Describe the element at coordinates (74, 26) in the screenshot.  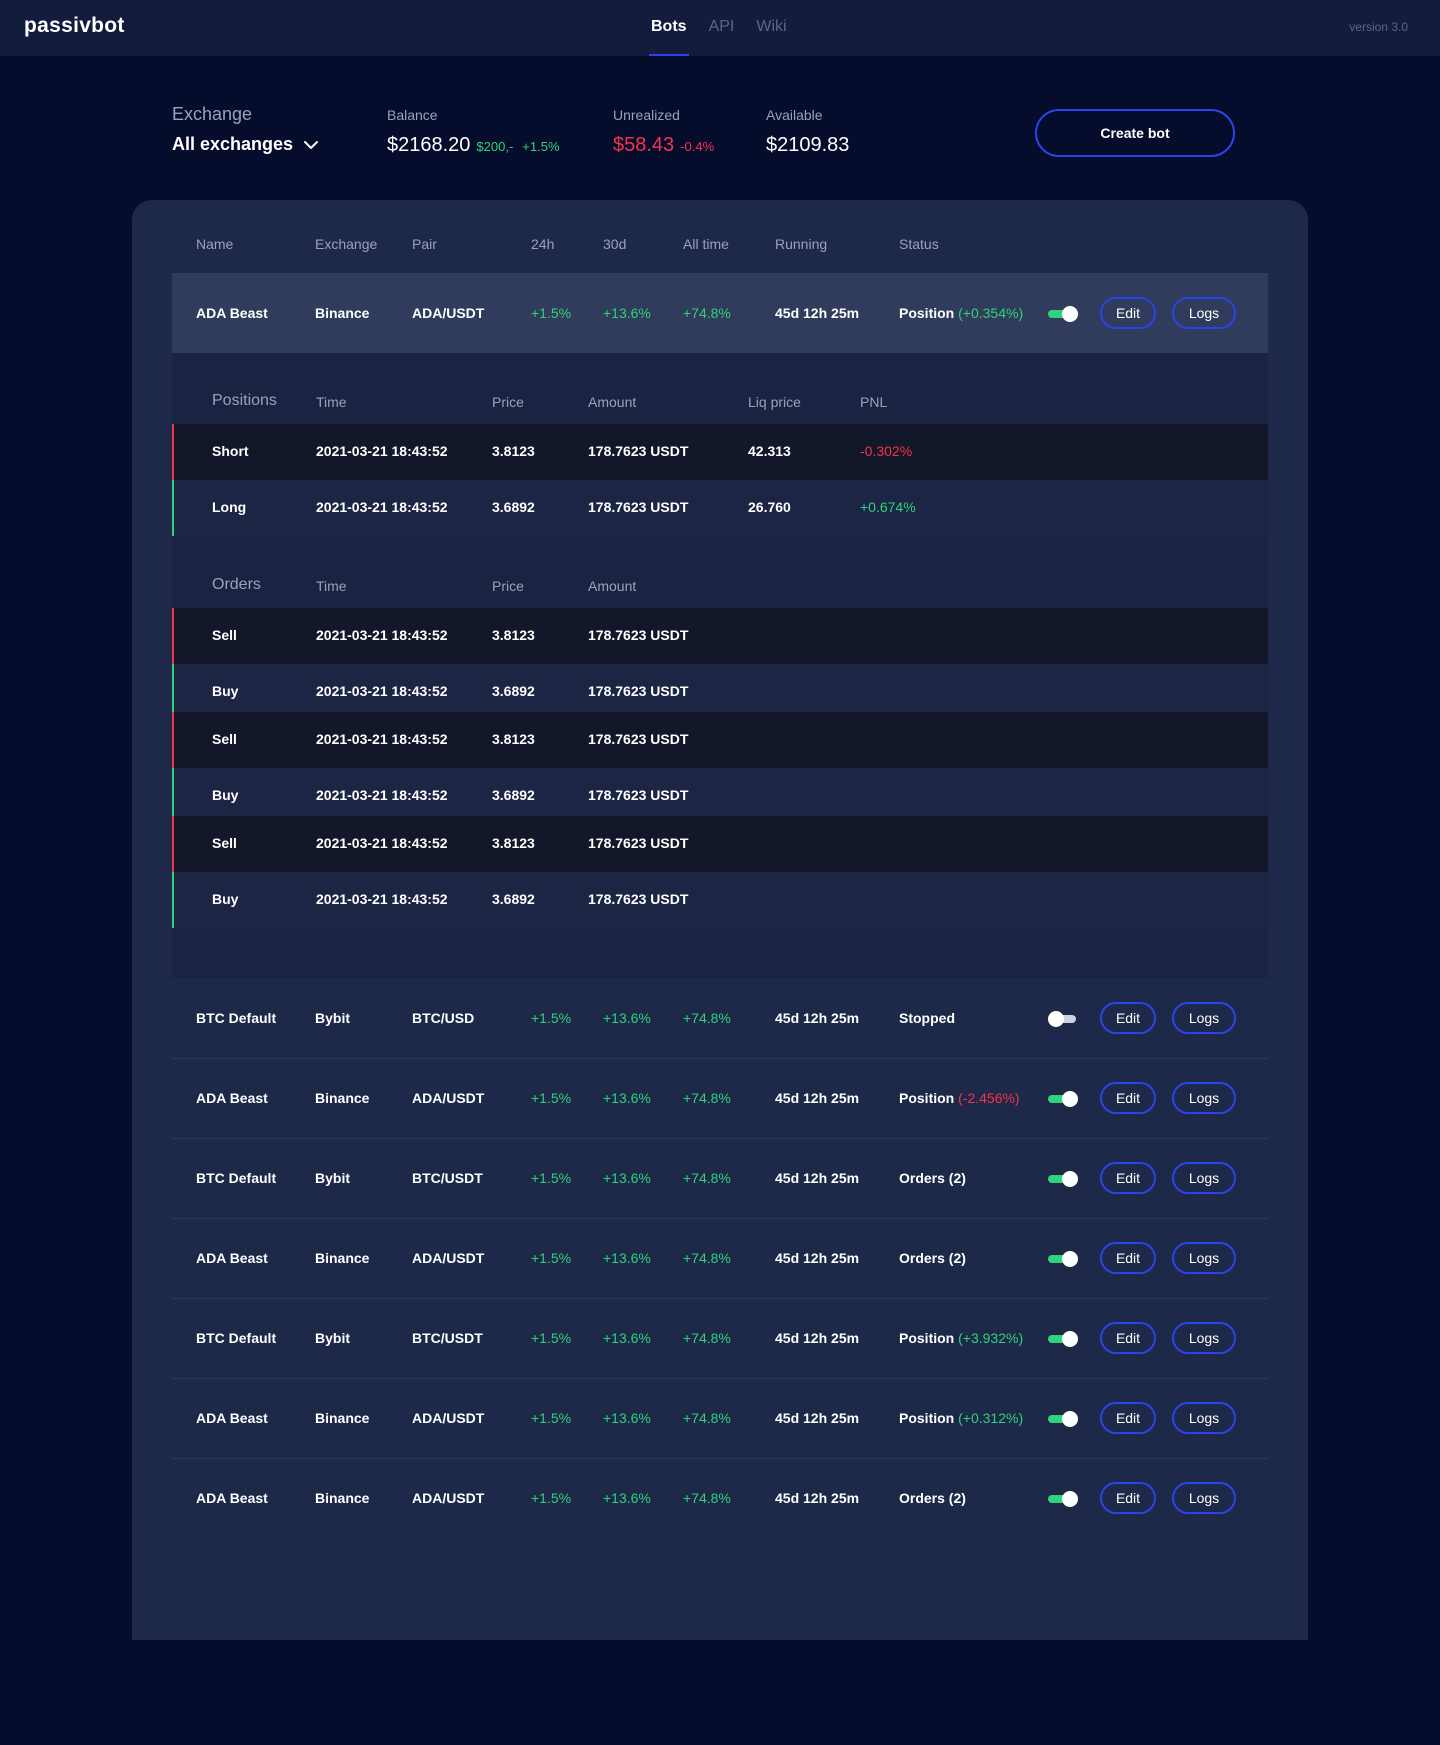
I see `logo: passivbot` at that location.